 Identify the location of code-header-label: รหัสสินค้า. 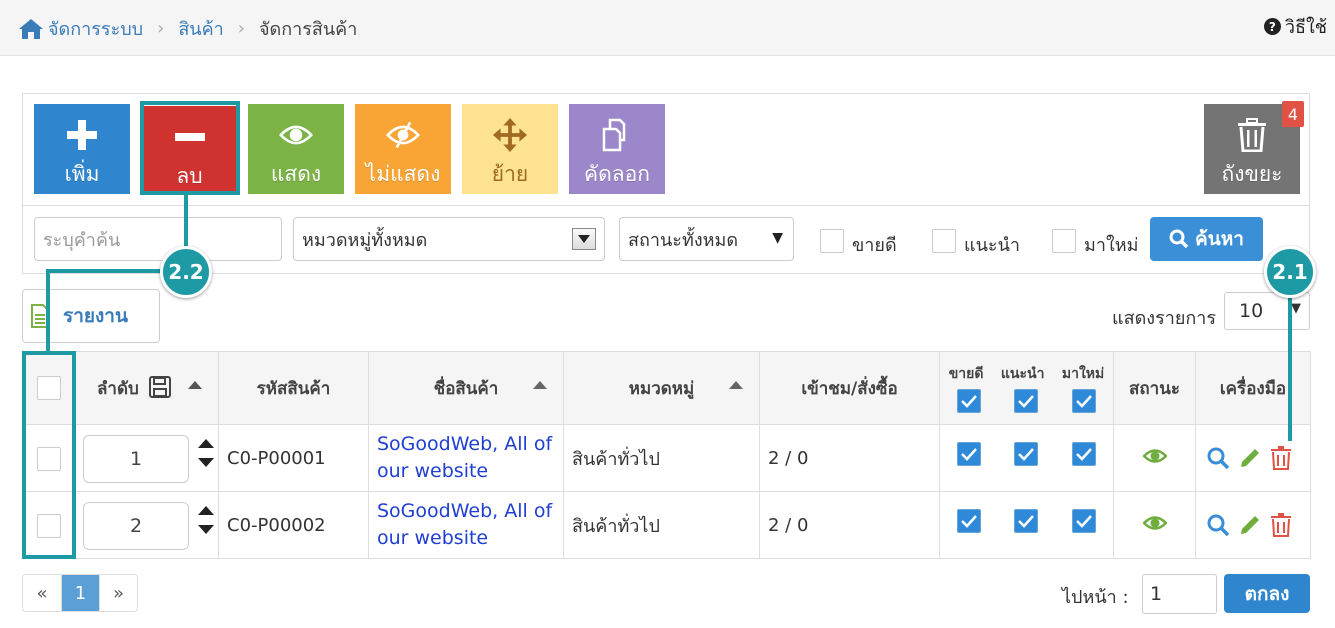
(293, 388).